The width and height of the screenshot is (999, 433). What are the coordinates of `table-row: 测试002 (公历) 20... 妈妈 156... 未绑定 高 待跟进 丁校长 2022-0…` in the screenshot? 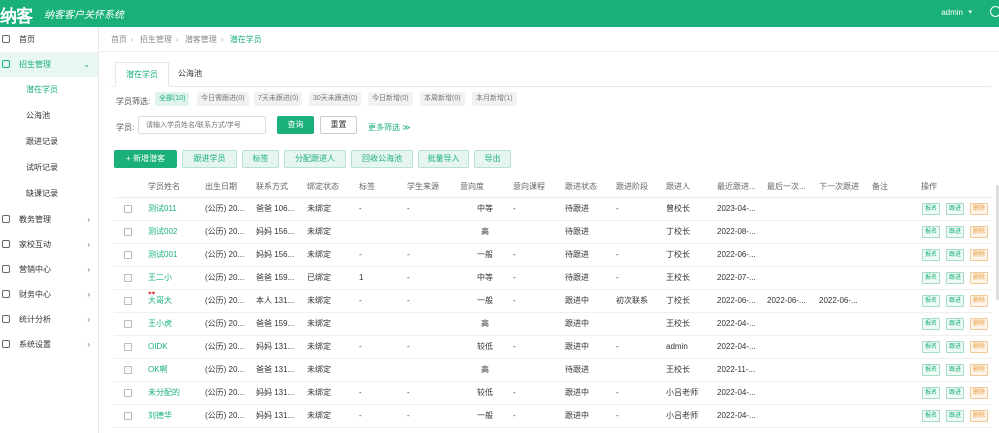 It's located at (553, 232).